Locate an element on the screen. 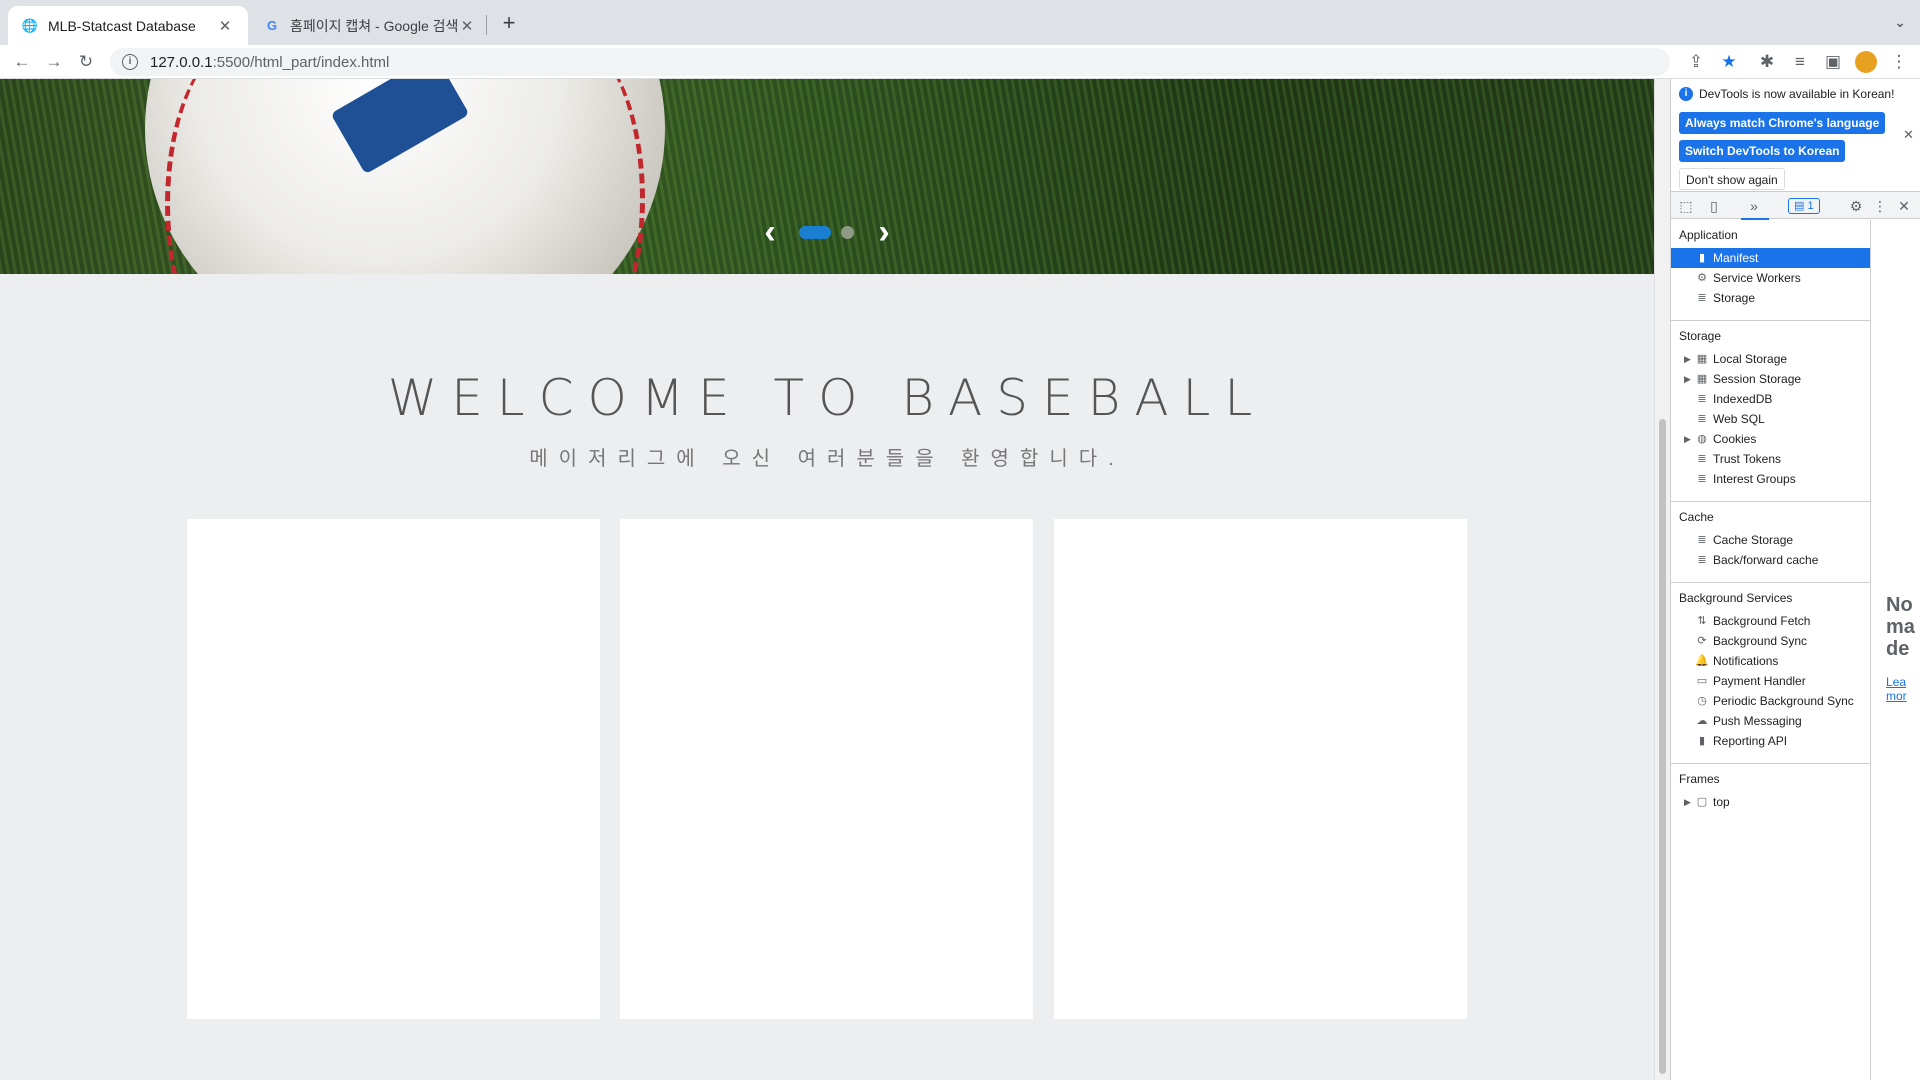  sidebar-item-payment-handler: ▭ Payment Handler is located at coordinates (1770, 681).